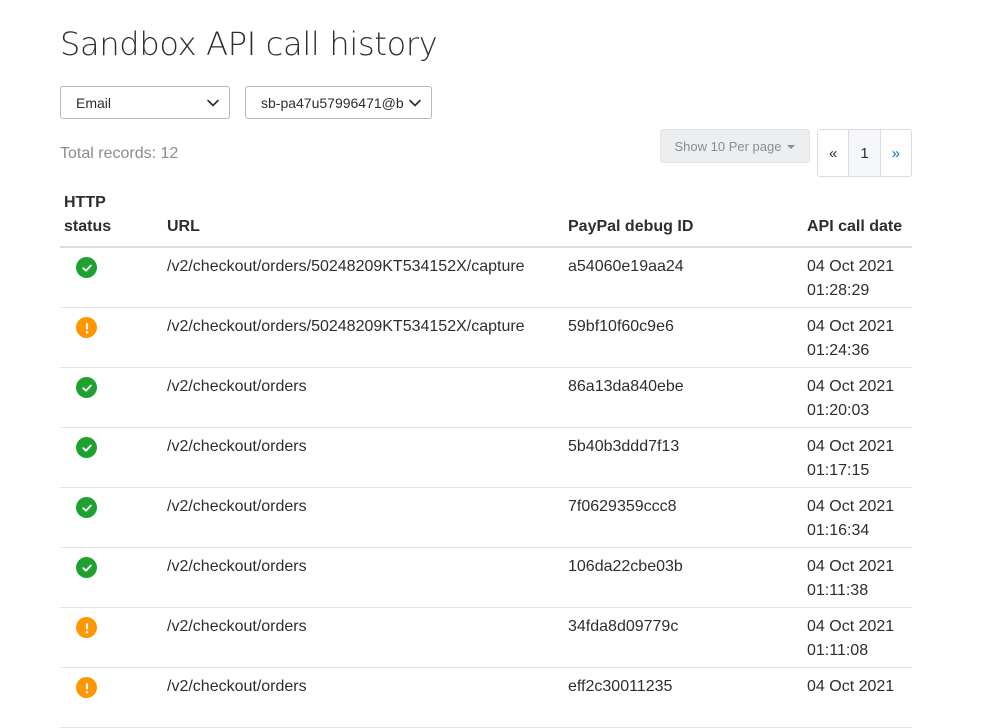 This screenshot has width=986, height=728. I want to click on per-page-button: Show 10 Per page, so click(735, 146).